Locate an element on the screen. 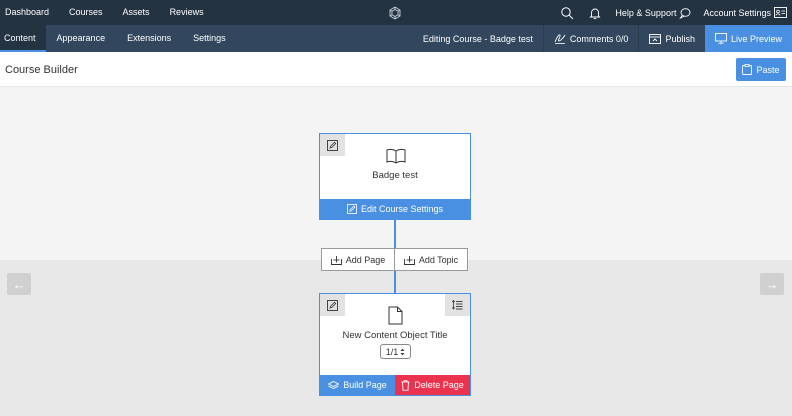  course-card: Badge test Edit Course Settings is located at coordinates (395, 176).